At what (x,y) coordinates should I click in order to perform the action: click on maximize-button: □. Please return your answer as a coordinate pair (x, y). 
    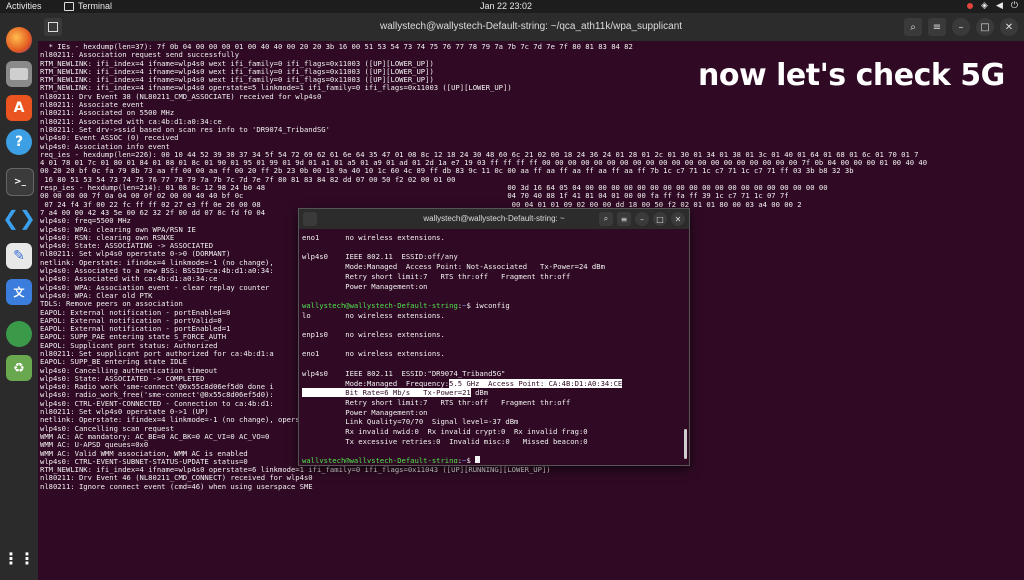
    Looking at the image, I should click on (985, 27).